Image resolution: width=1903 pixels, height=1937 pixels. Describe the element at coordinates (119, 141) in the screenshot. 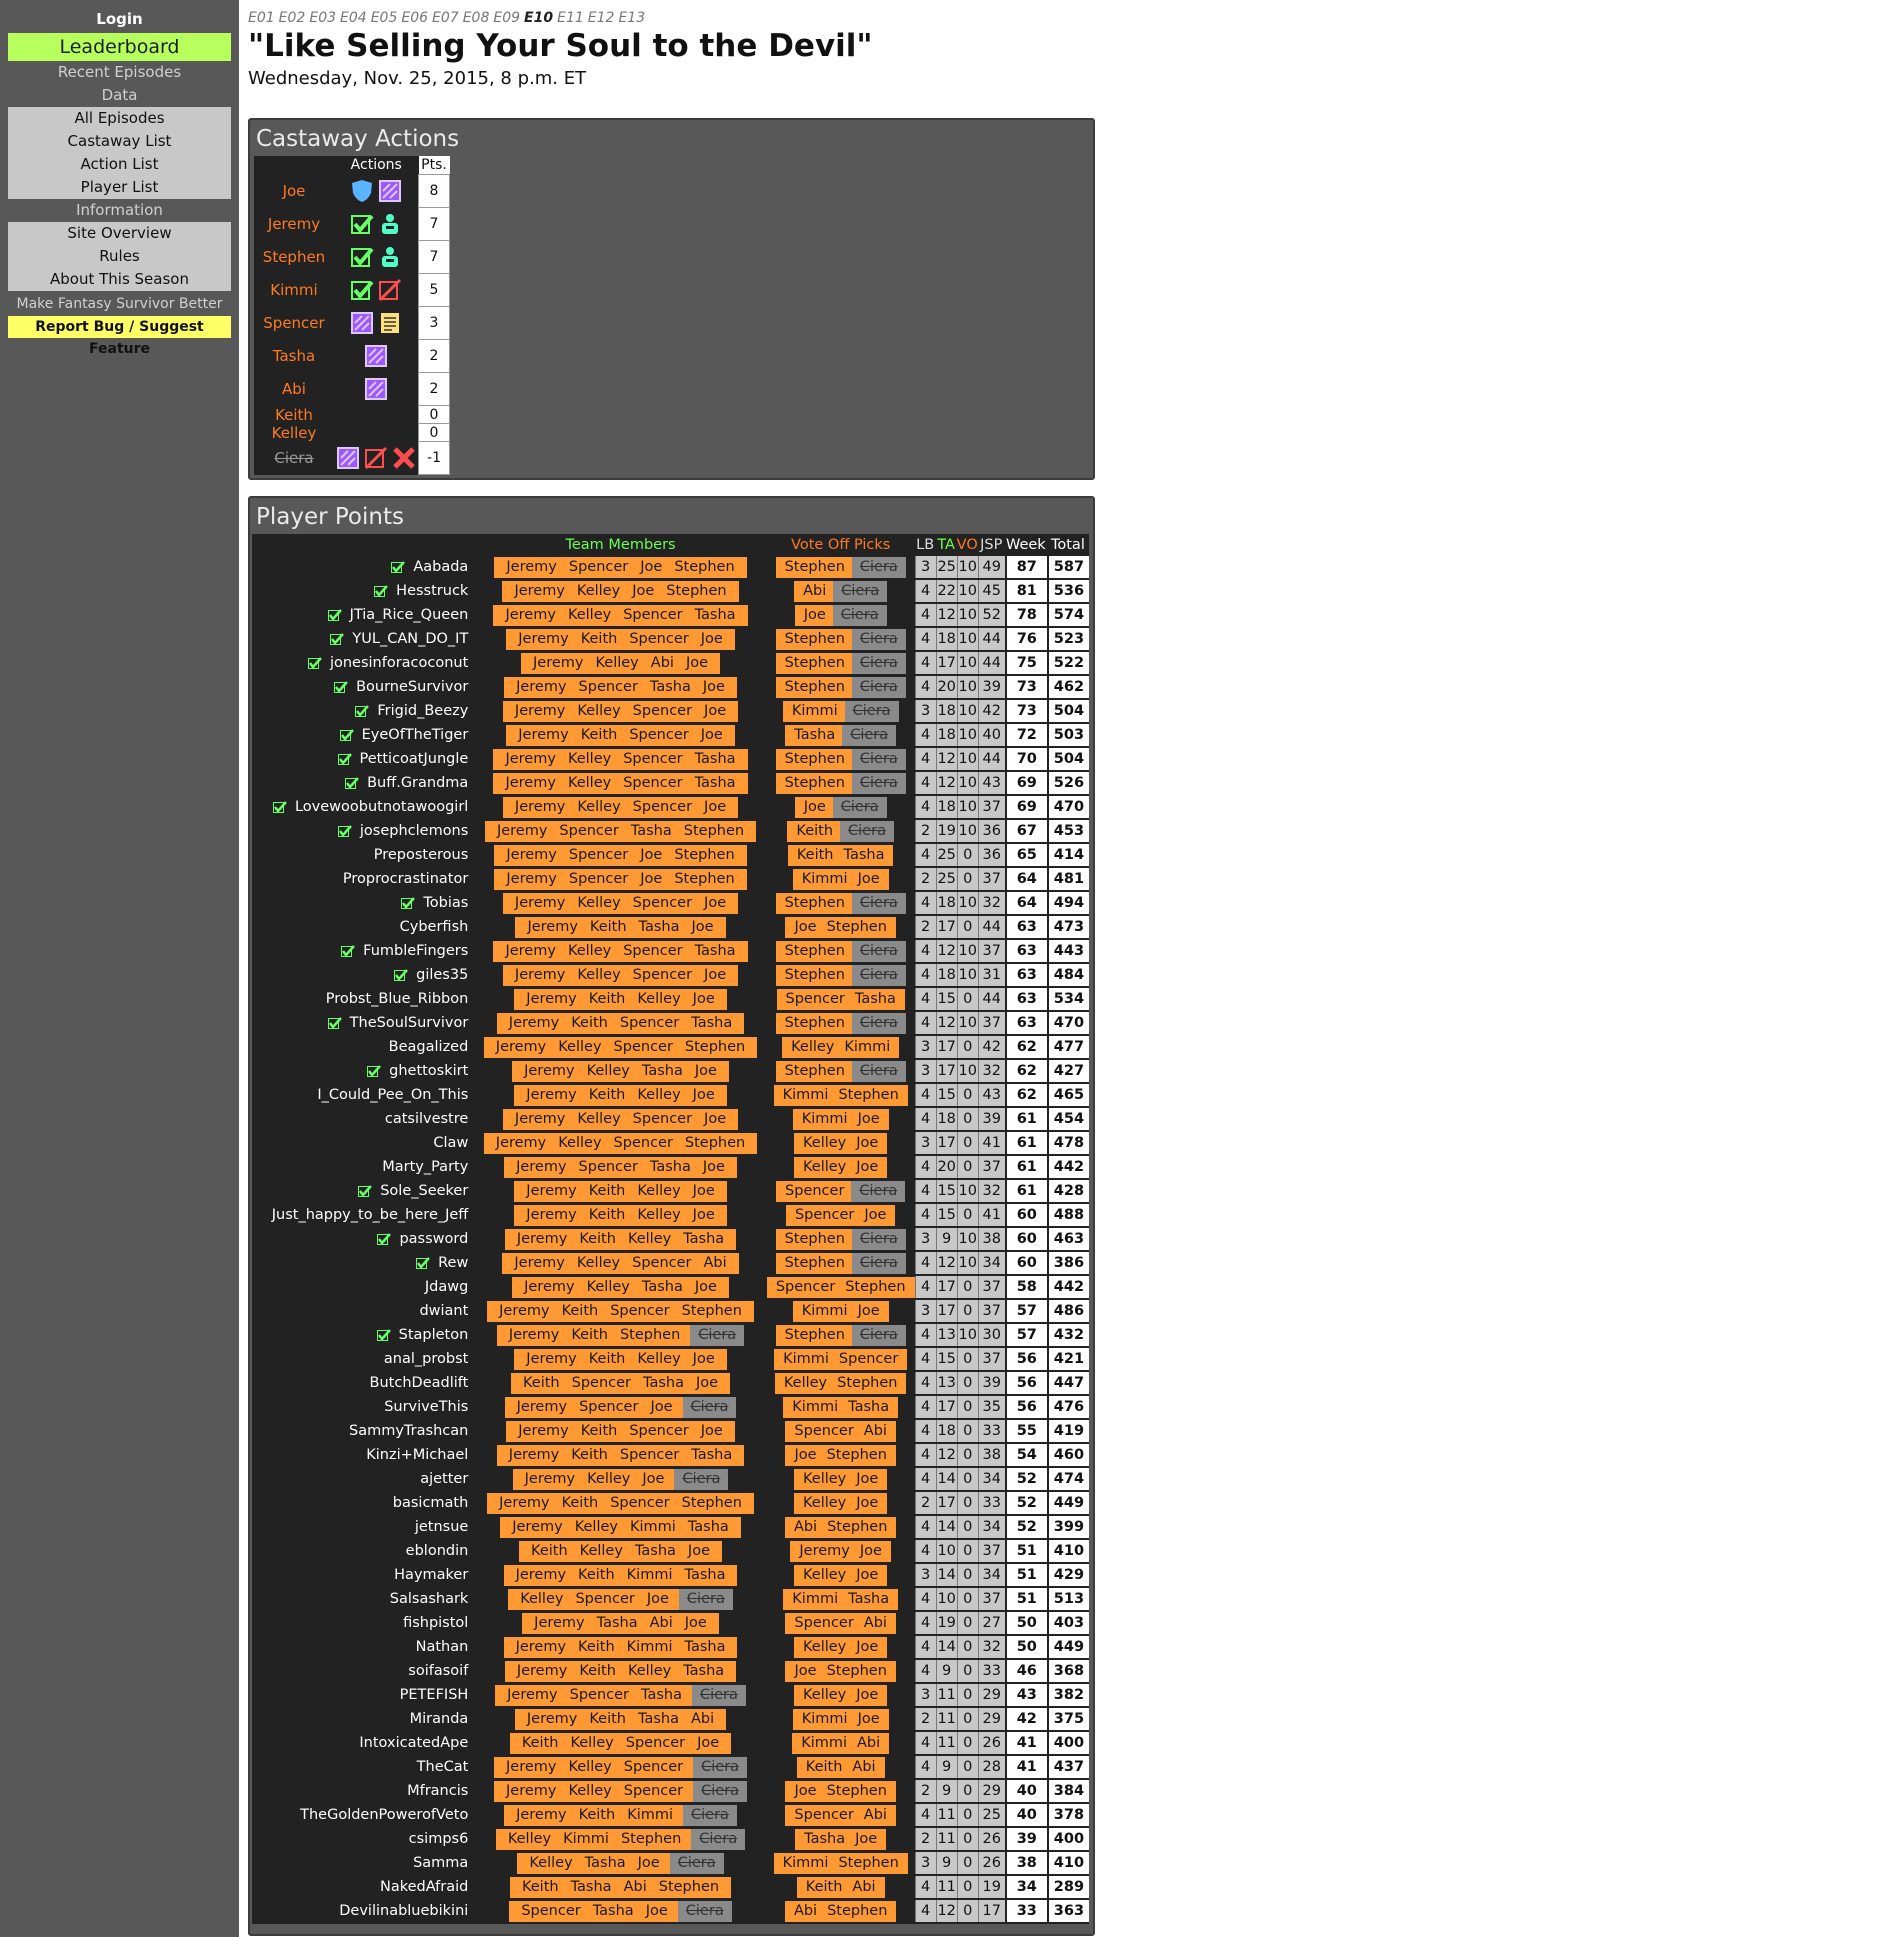

I see `castaway-list-link: Castaway List` at that location.